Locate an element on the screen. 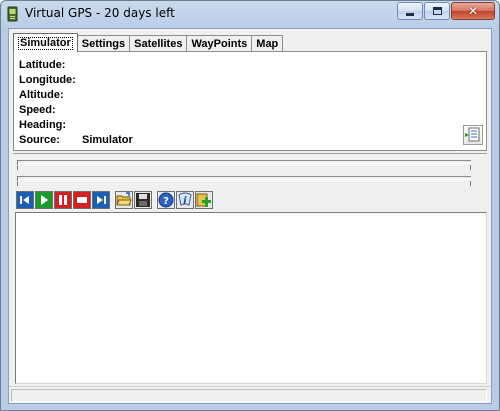  save-disk-icon is located at coordinates (143, 200).